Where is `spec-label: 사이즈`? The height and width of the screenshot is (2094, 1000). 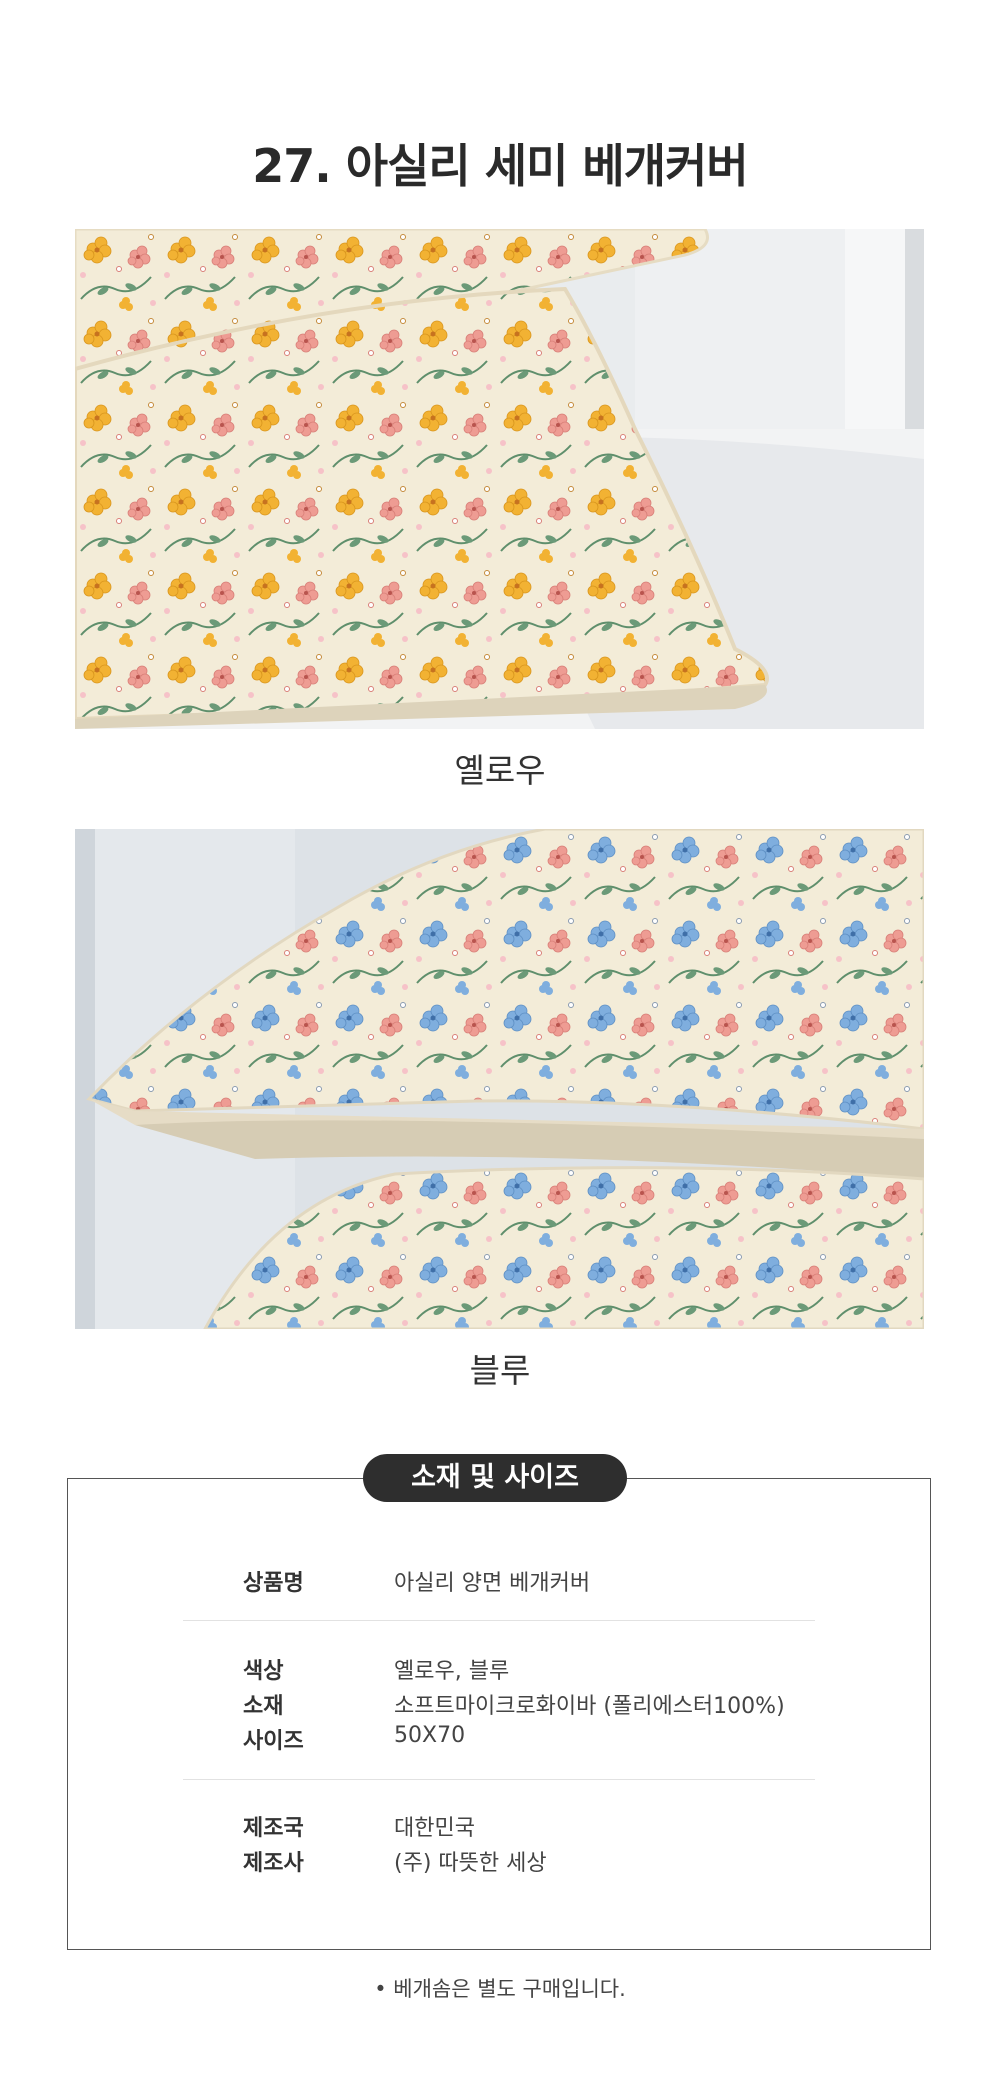 spec-label: 사이즈 is located at coordinates (273, 1741).